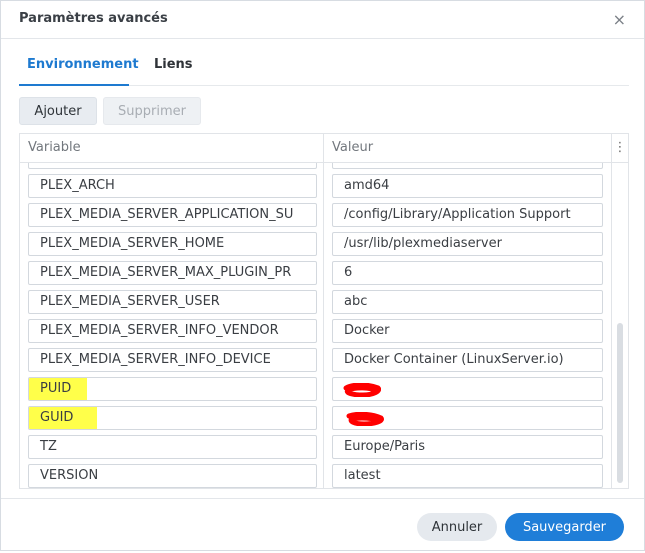  Describe the element at coordinates (57, 417) in the screenshot. I see `variable-text: GUID` at that location.